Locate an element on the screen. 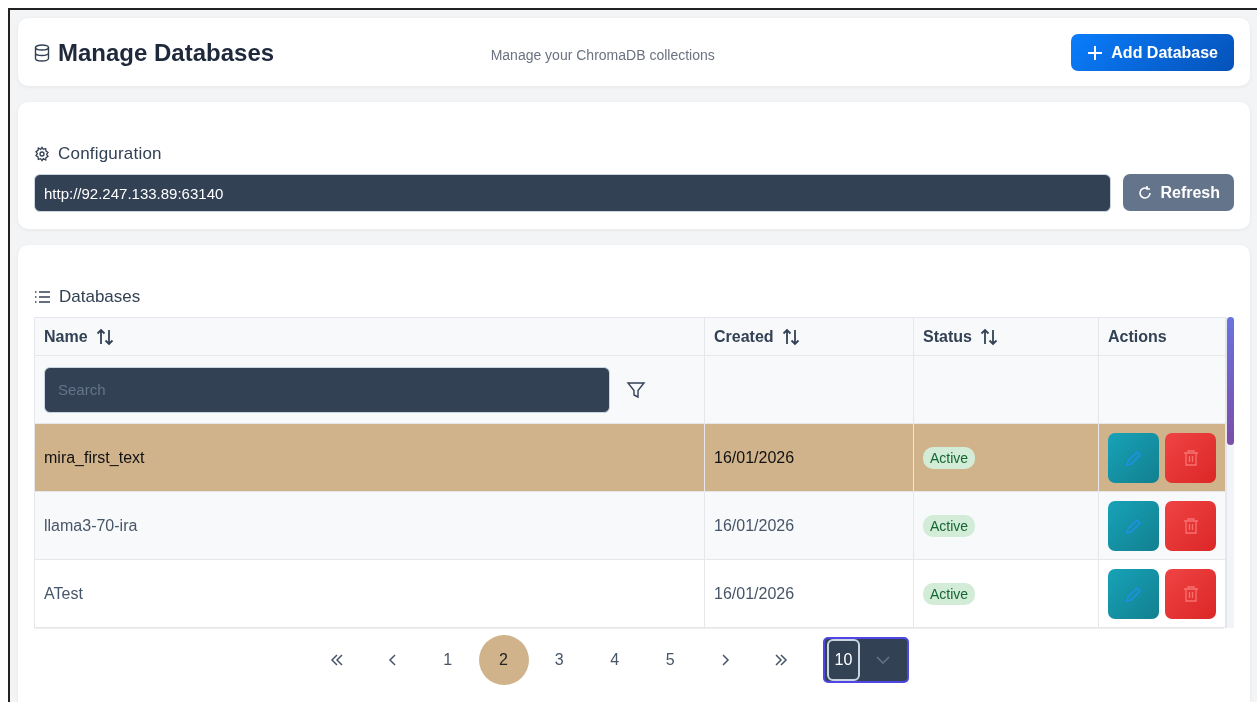 The height and width of the screenshot is (702, 1257). rows-per-page-dropdown: 10 is located at coordinates (866, 660).